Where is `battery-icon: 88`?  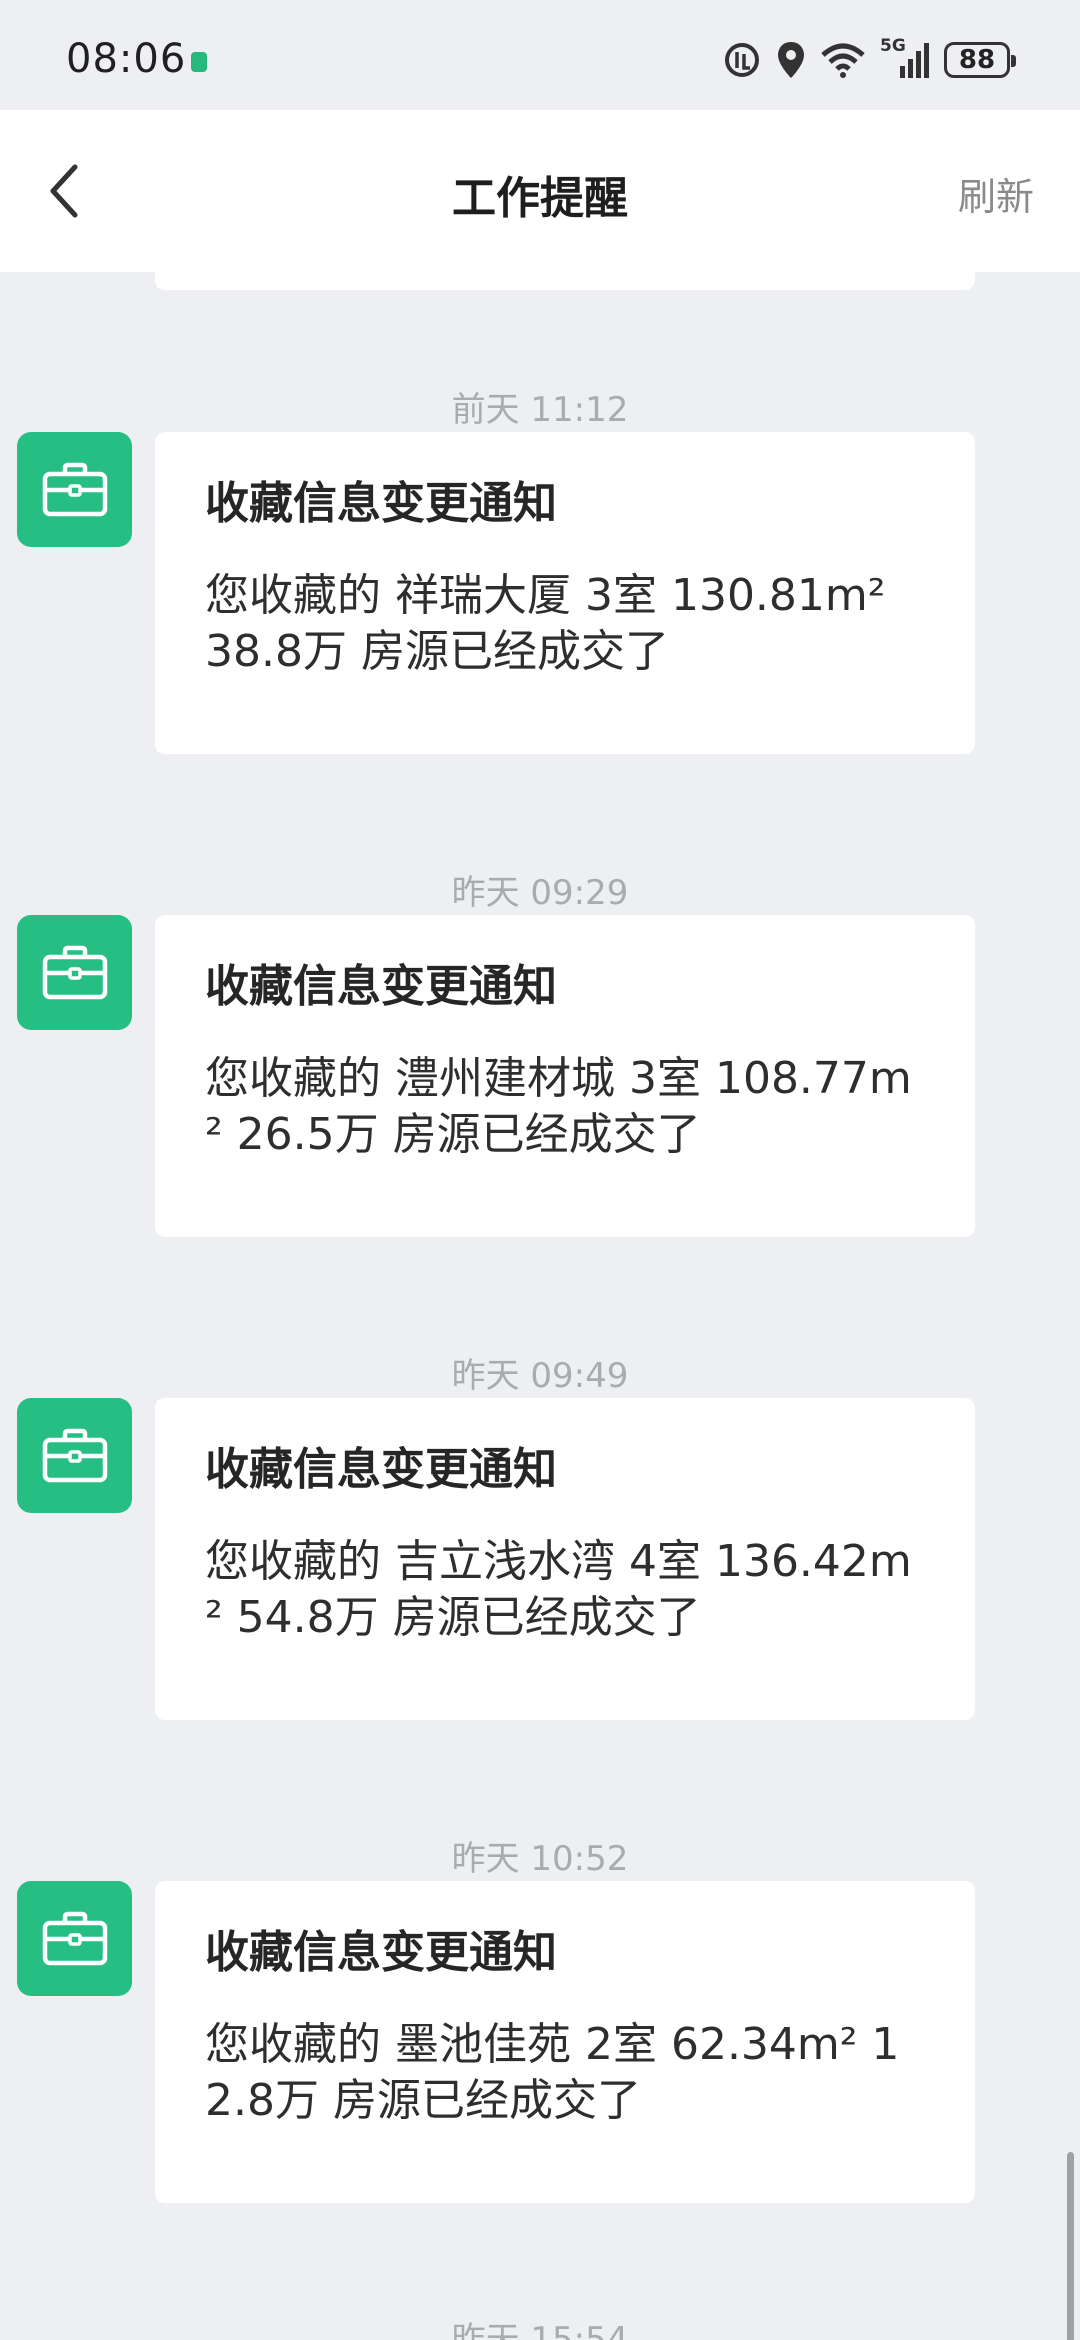
battery-icon: 88 is located at coordinates (980, 60).